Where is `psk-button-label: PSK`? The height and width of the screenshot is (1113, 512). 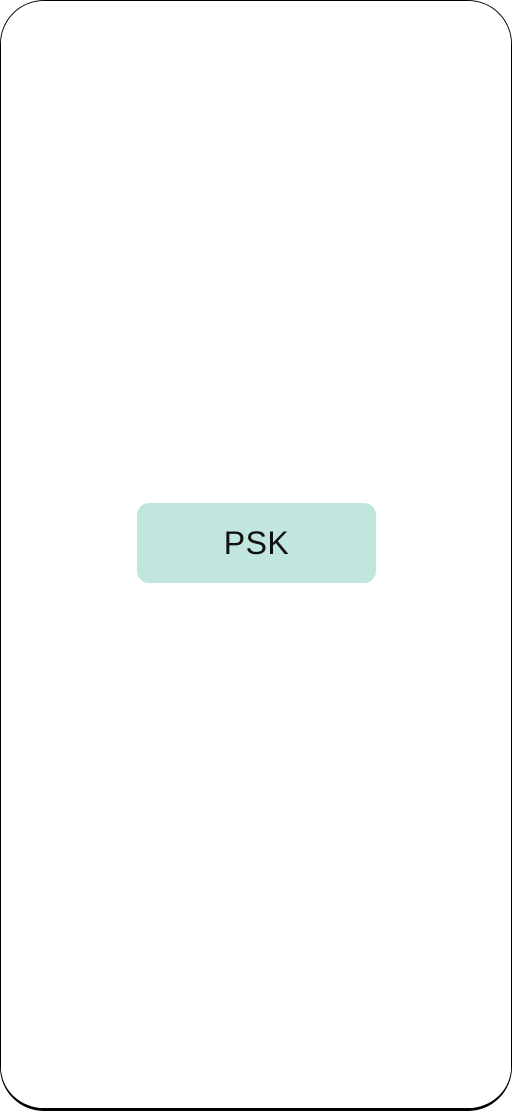 psk-button-label: PSK is located at coordinates (256, 542).